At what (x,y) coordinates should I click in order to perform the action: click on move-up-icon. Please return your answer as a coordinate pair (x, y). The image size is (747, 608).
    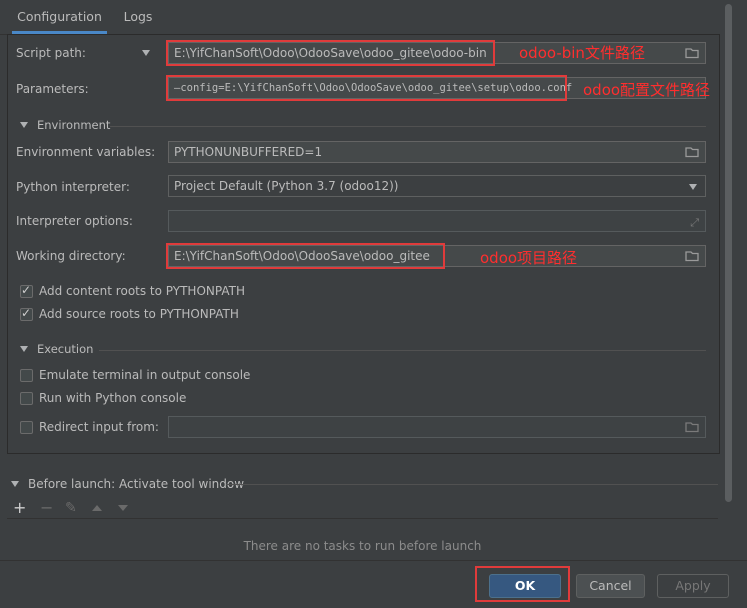
    Looking at the image, I should click on (97, 508).